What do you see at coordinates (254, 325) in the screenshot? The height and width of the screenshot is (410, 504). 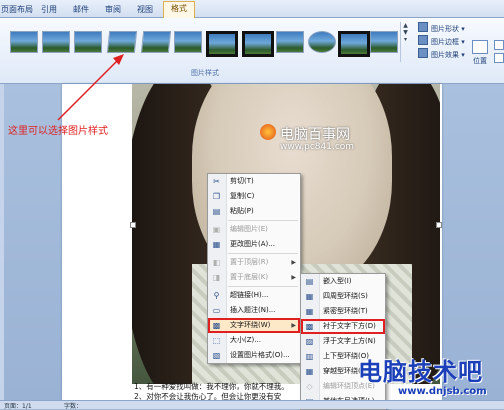 I see `menu-item-text-wrapping: ▩ 文字环绕(W) ▶` at bounding box center [254, 325].